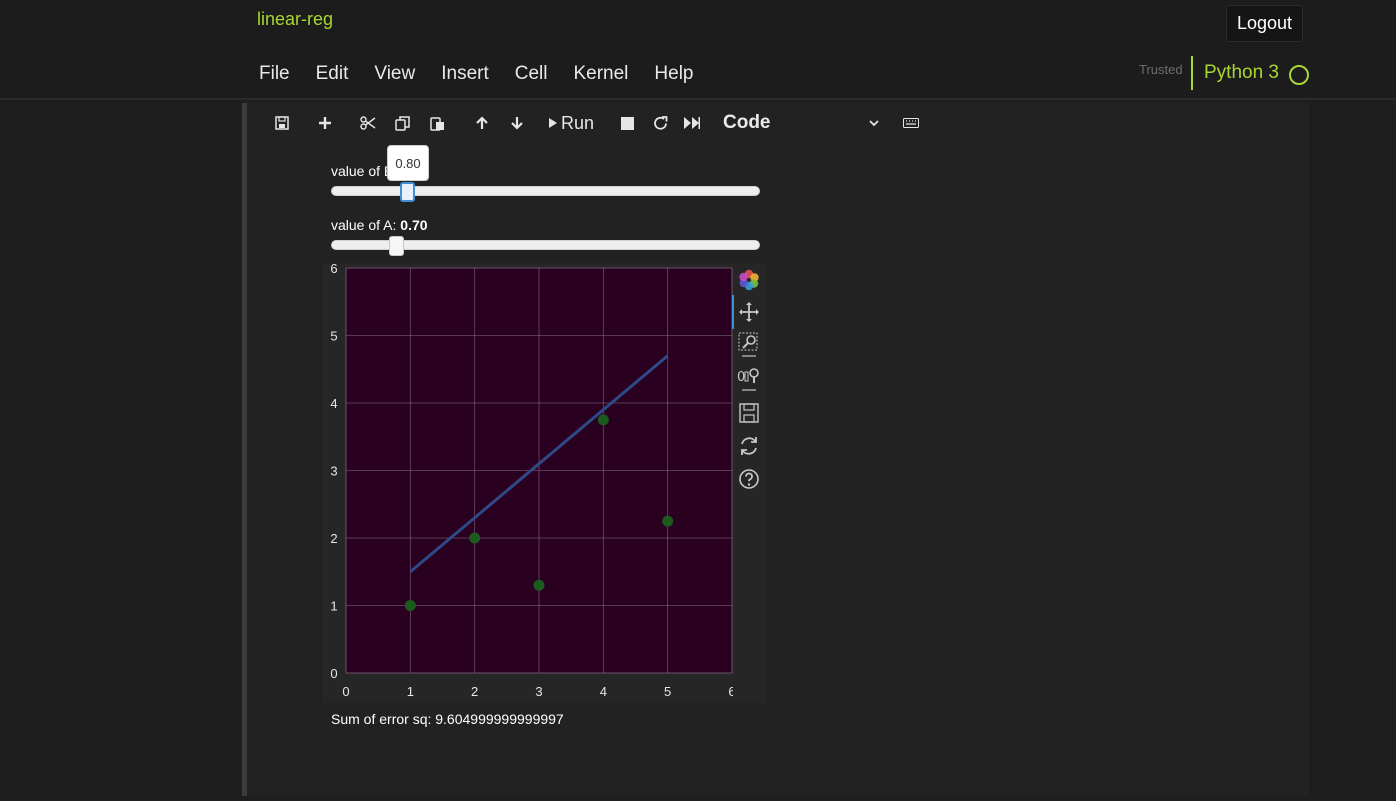 The width and height of the screenshot is (1396, 801). What do you see at coordinates (667, 691) in the screenshot?
I see `x-tick-label: 5` at bounding box center [667, 691].